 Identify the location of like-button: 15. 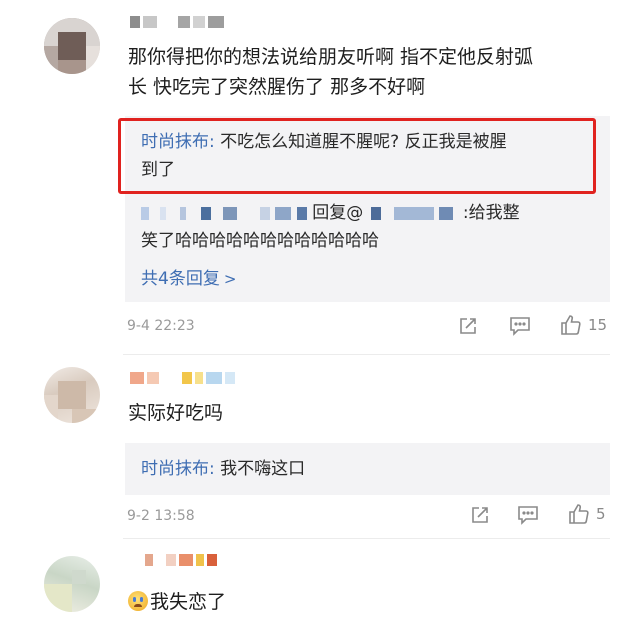
(583, 325).